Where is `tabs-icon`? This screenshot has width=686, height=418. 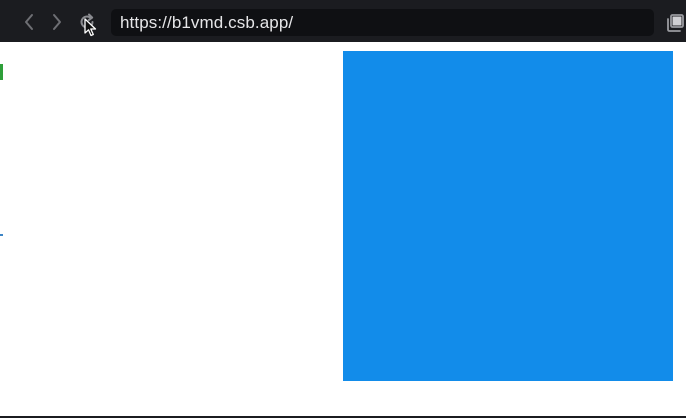 tabs-icon is located at coordinates (676, 25).